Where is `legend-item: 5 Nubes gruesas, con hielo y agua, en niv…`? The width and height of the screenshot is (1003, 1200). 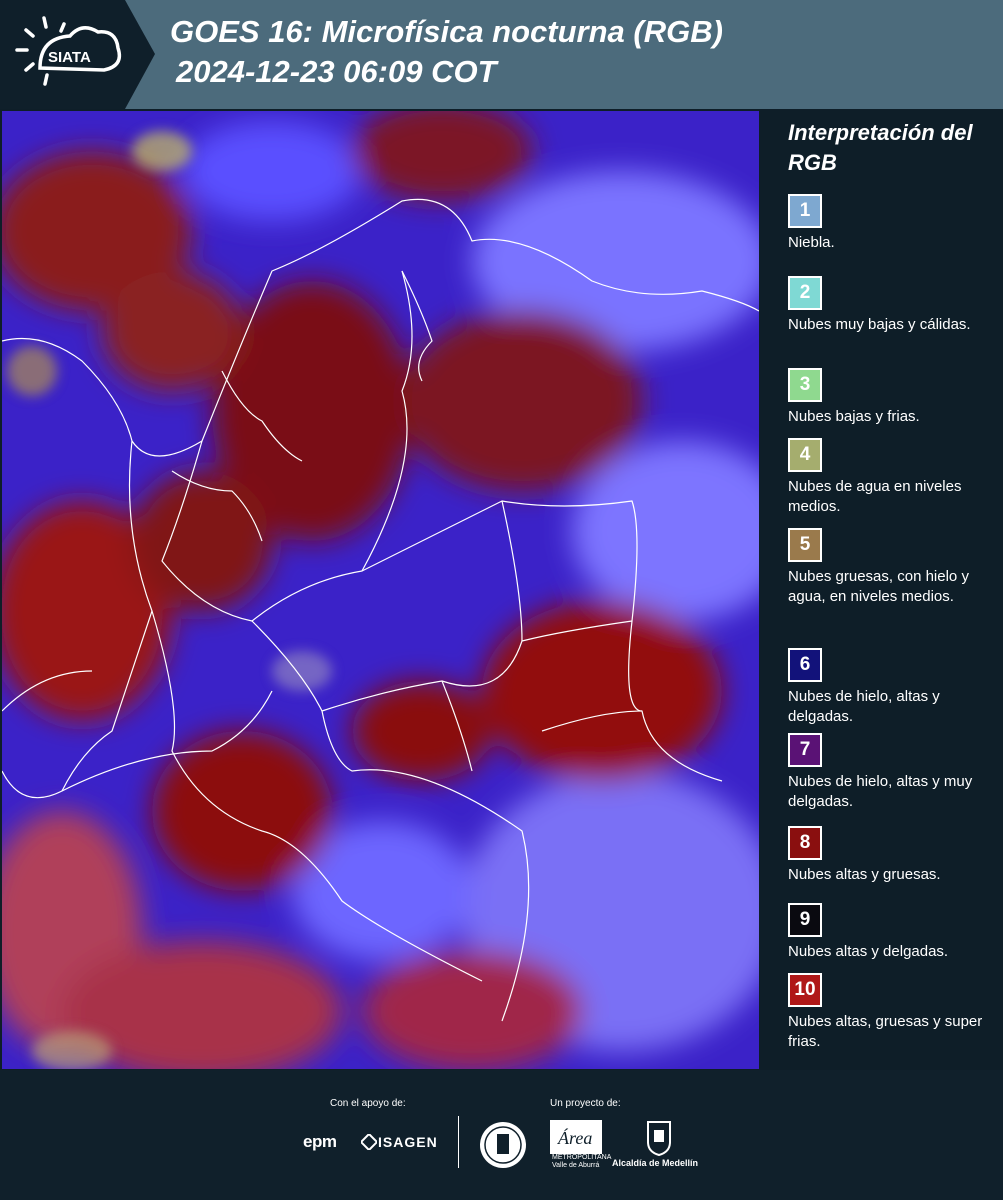
legend-item: 5 Nubes gruesas, con hielo y agua, en niv… is located at coordinates (893, 567).